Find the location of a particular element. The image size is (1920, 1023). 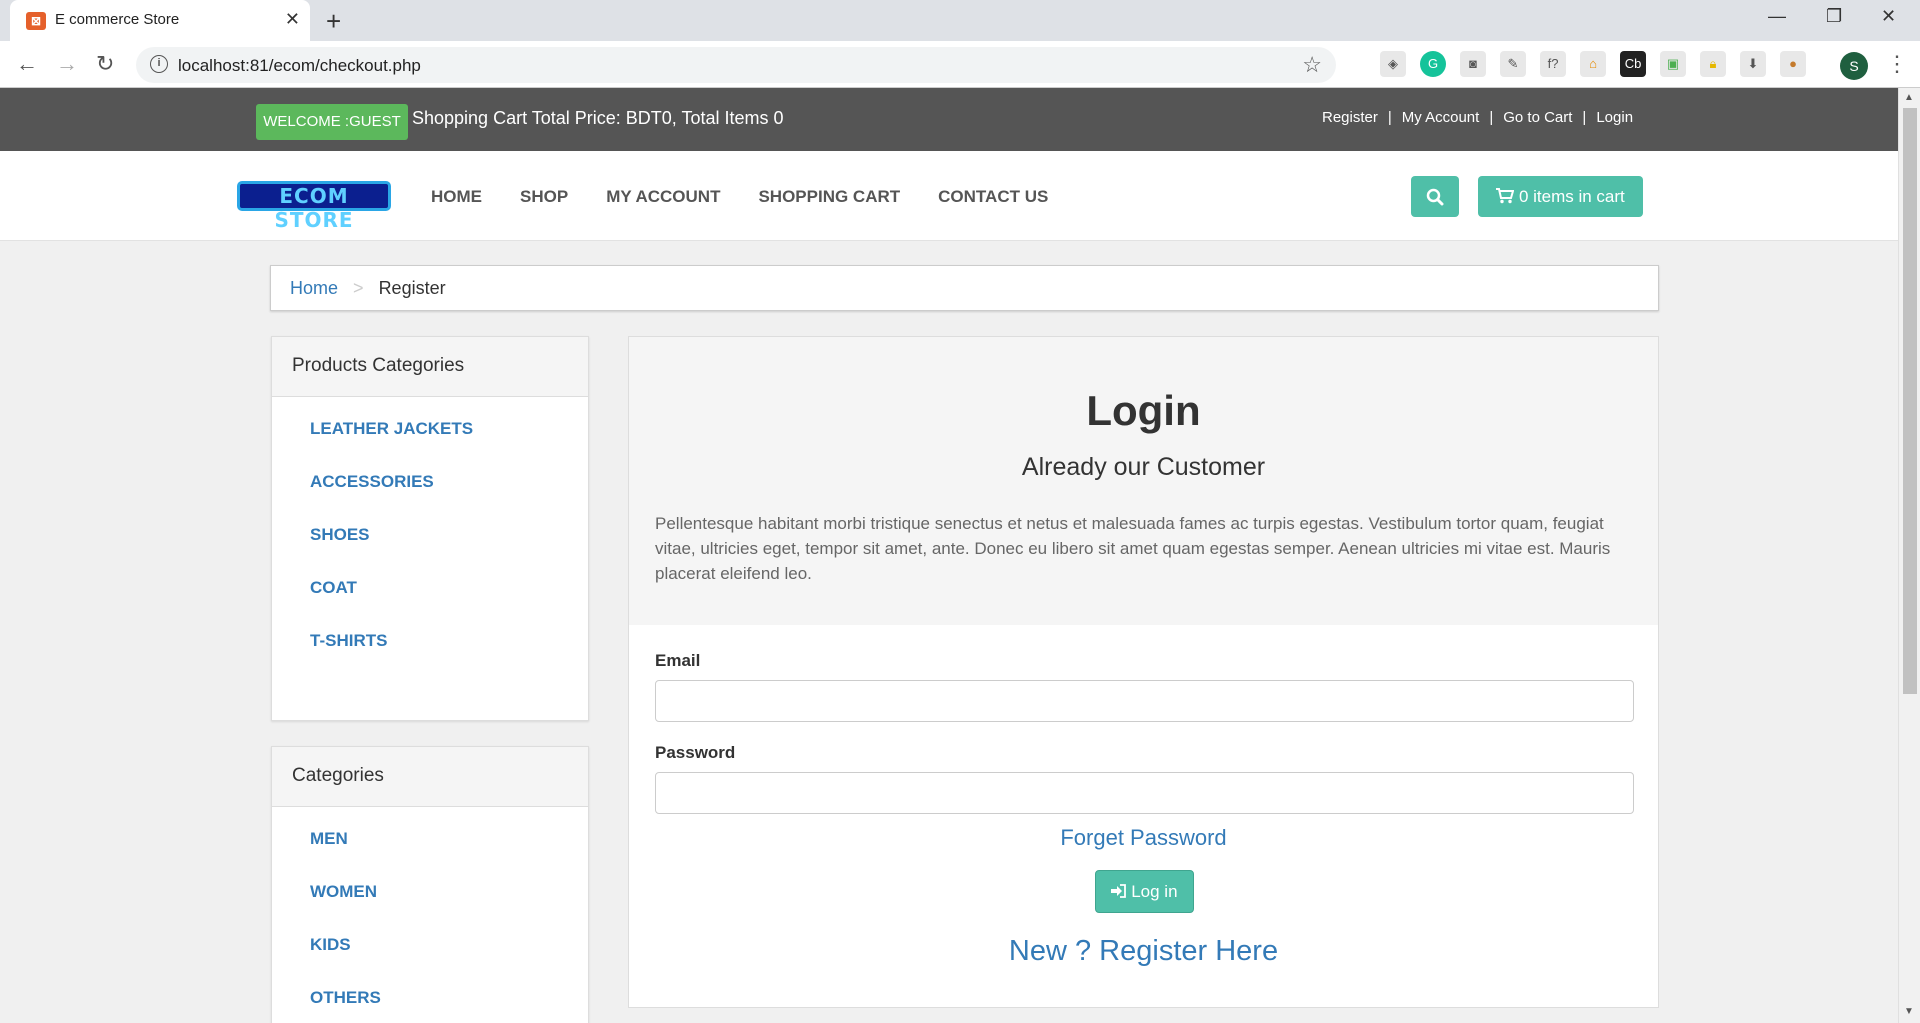

toplink-go-to-cart: Go to Cart is located at coordinates (1537, 117).